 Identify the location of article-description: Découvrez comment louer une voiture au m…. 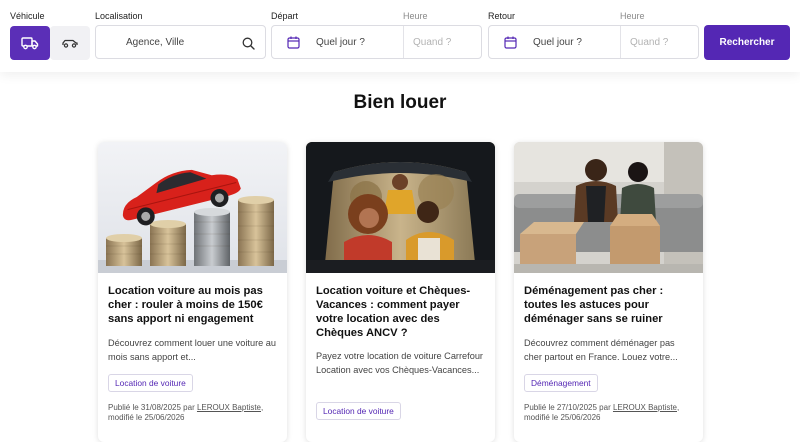
(192, 350).